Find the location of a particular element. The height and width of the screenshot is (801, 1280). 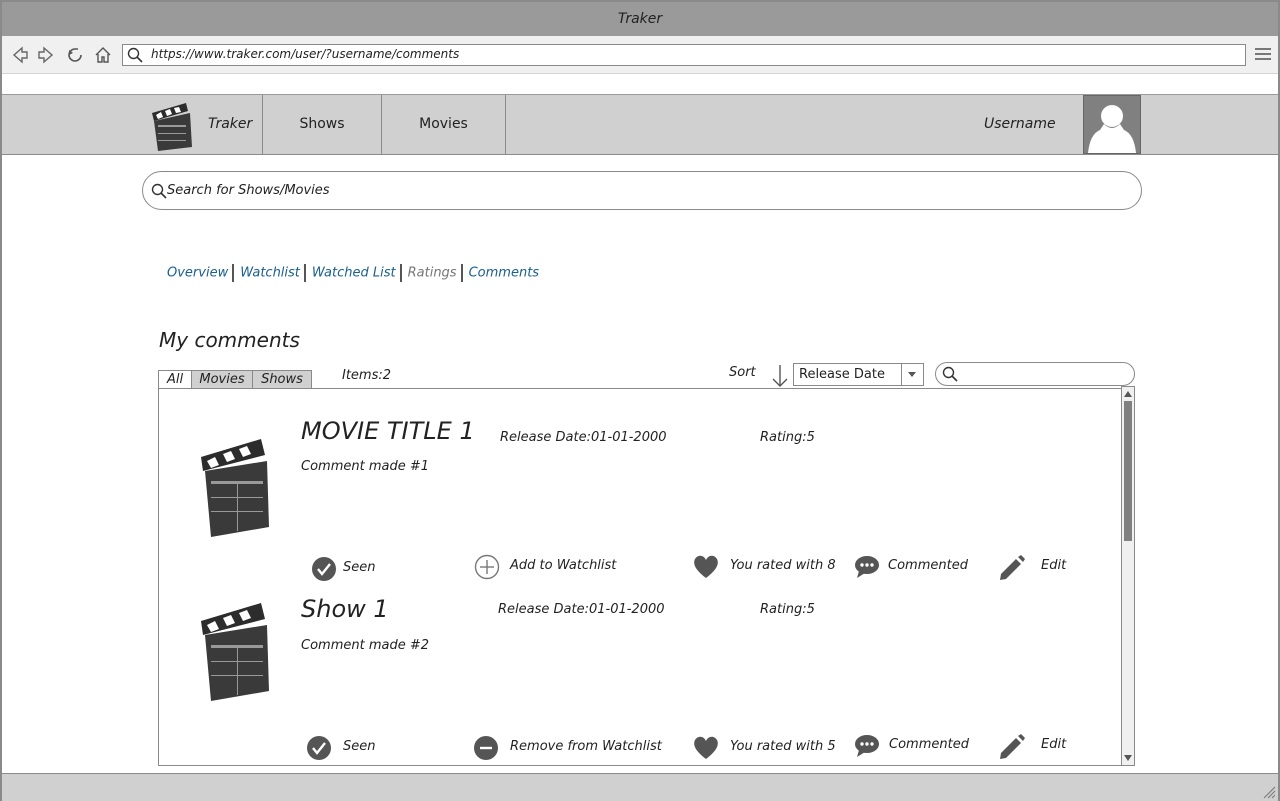

back-icon is located at coordinates (20, 55).